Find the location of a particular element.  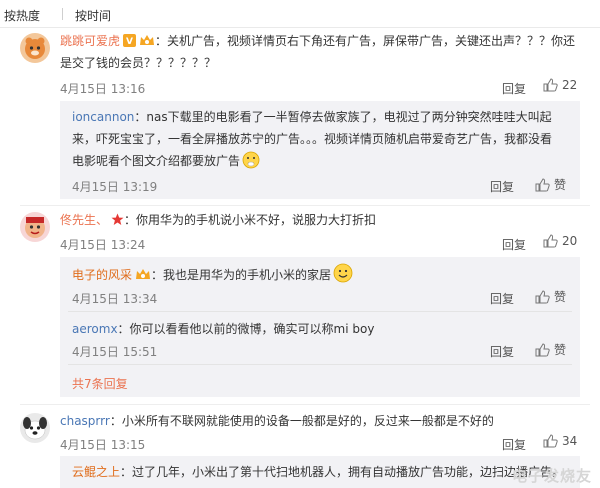

comment-username: chasprrr is located at coordinates (85, 421).